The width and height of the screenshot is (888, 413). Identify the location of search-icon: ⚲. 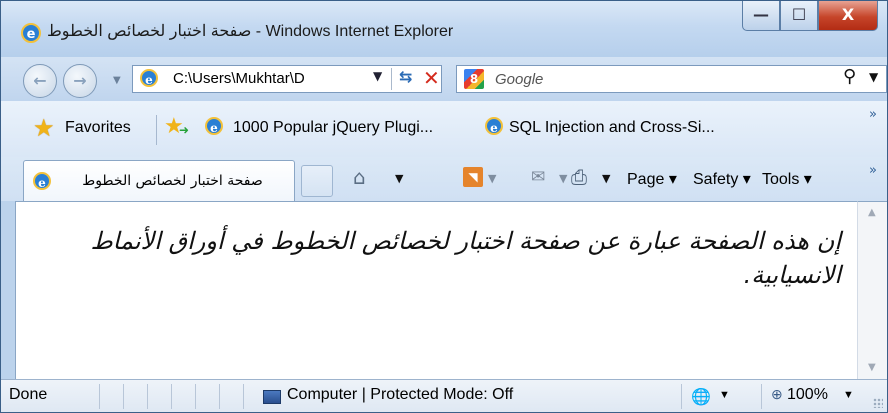
(849, 76).